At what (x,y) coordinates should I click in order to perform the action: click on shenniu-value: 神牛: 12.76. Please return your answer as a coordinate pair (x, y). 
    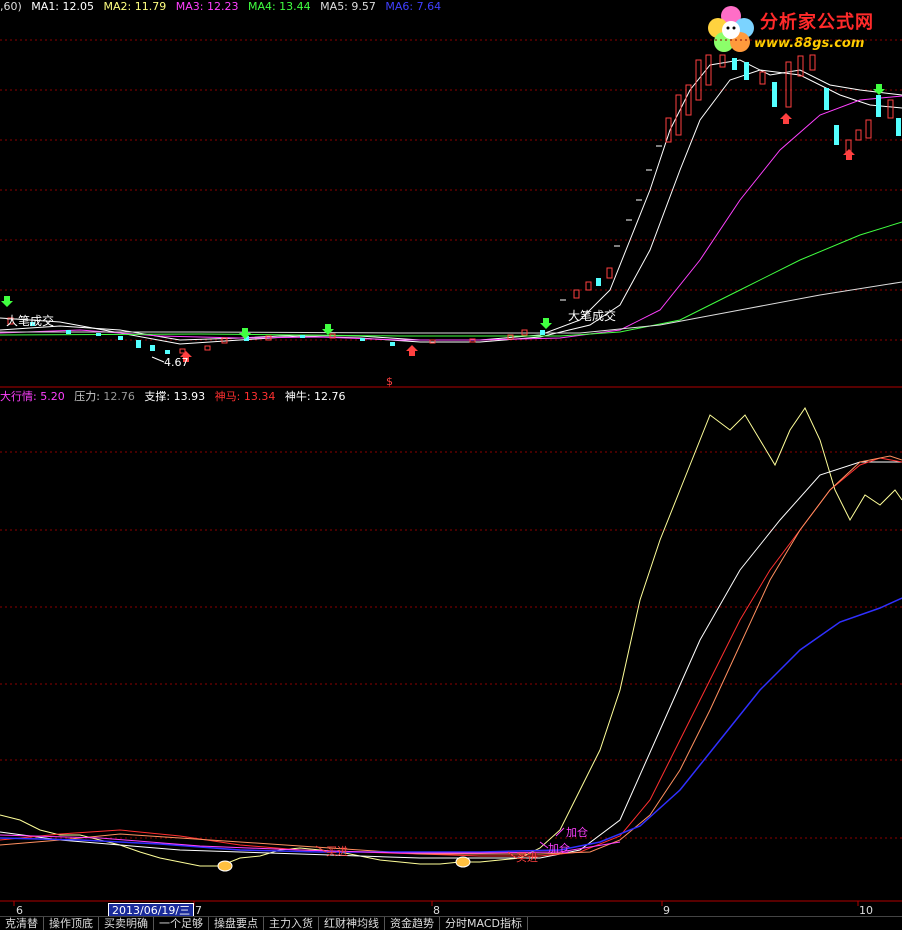
    Looking at the image, I should click on (315, 396).